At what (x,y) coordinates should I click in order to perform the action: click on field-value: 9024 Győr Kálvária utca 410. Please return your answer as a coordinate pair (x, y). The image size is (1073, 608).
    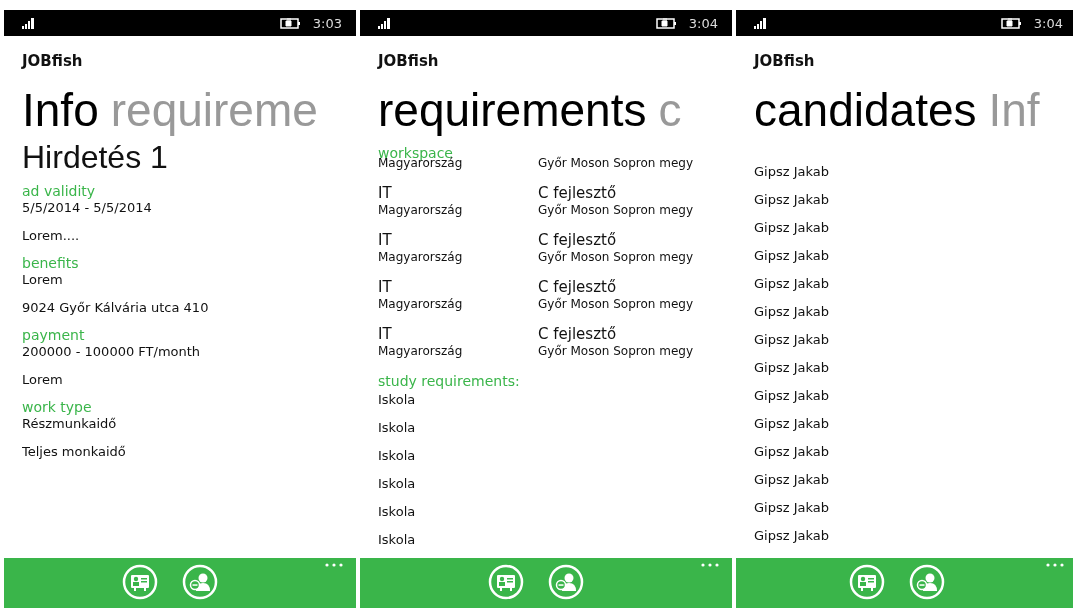
    Looking at the image, I should click on (116, 308).